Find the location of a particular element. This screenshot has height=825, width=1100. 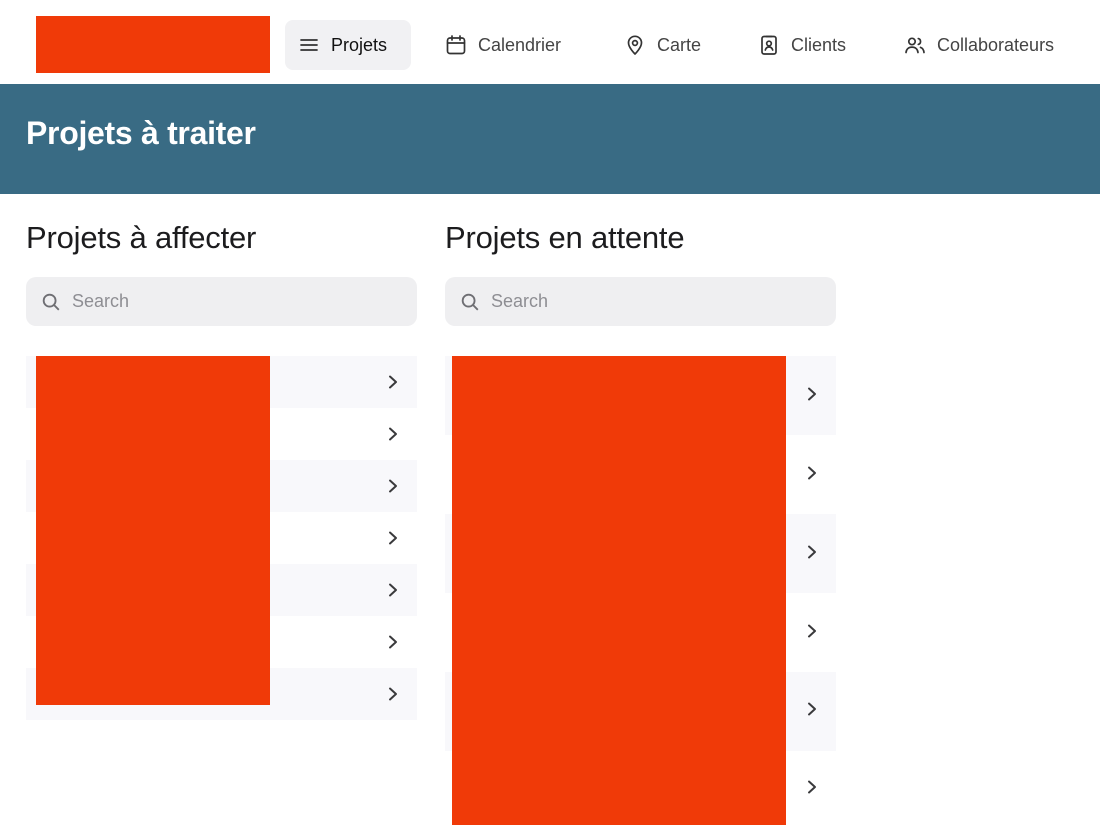

menu-icon is located at coordinates (309, 45).